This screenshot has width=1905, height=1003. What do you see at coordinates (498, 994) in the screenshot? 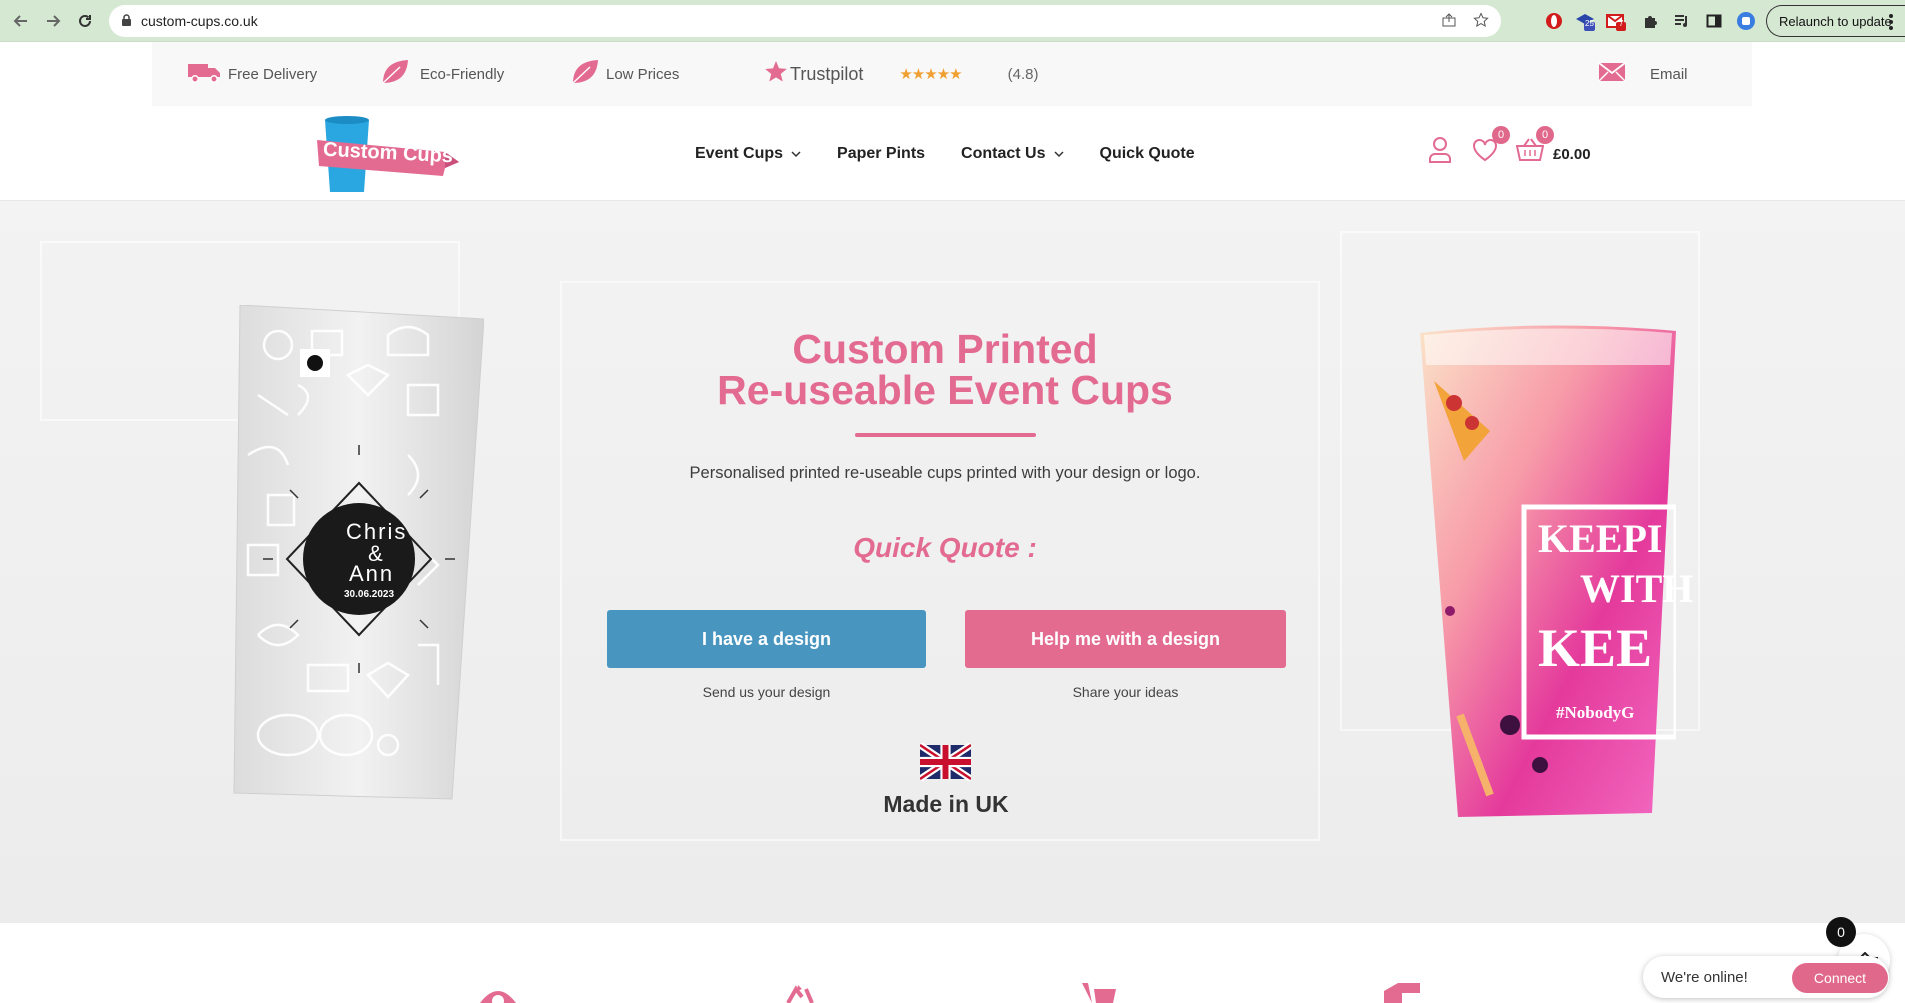
I see `eye-icon` at bounding box center [498, 994].